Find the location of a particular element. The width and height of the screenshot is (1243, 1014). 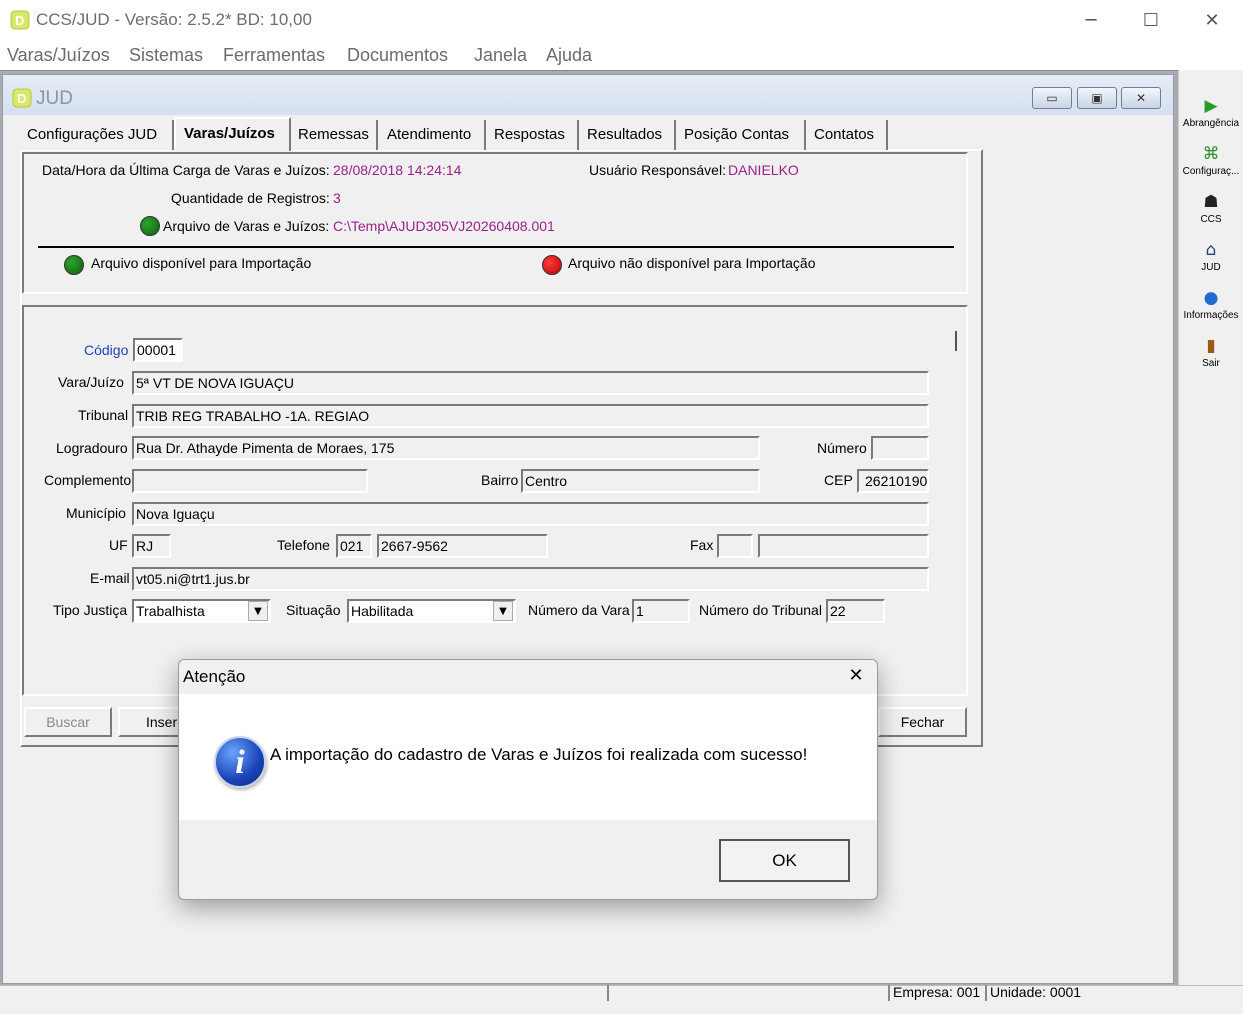

buscar-button: Buscar is located at coordinates (68, 722).